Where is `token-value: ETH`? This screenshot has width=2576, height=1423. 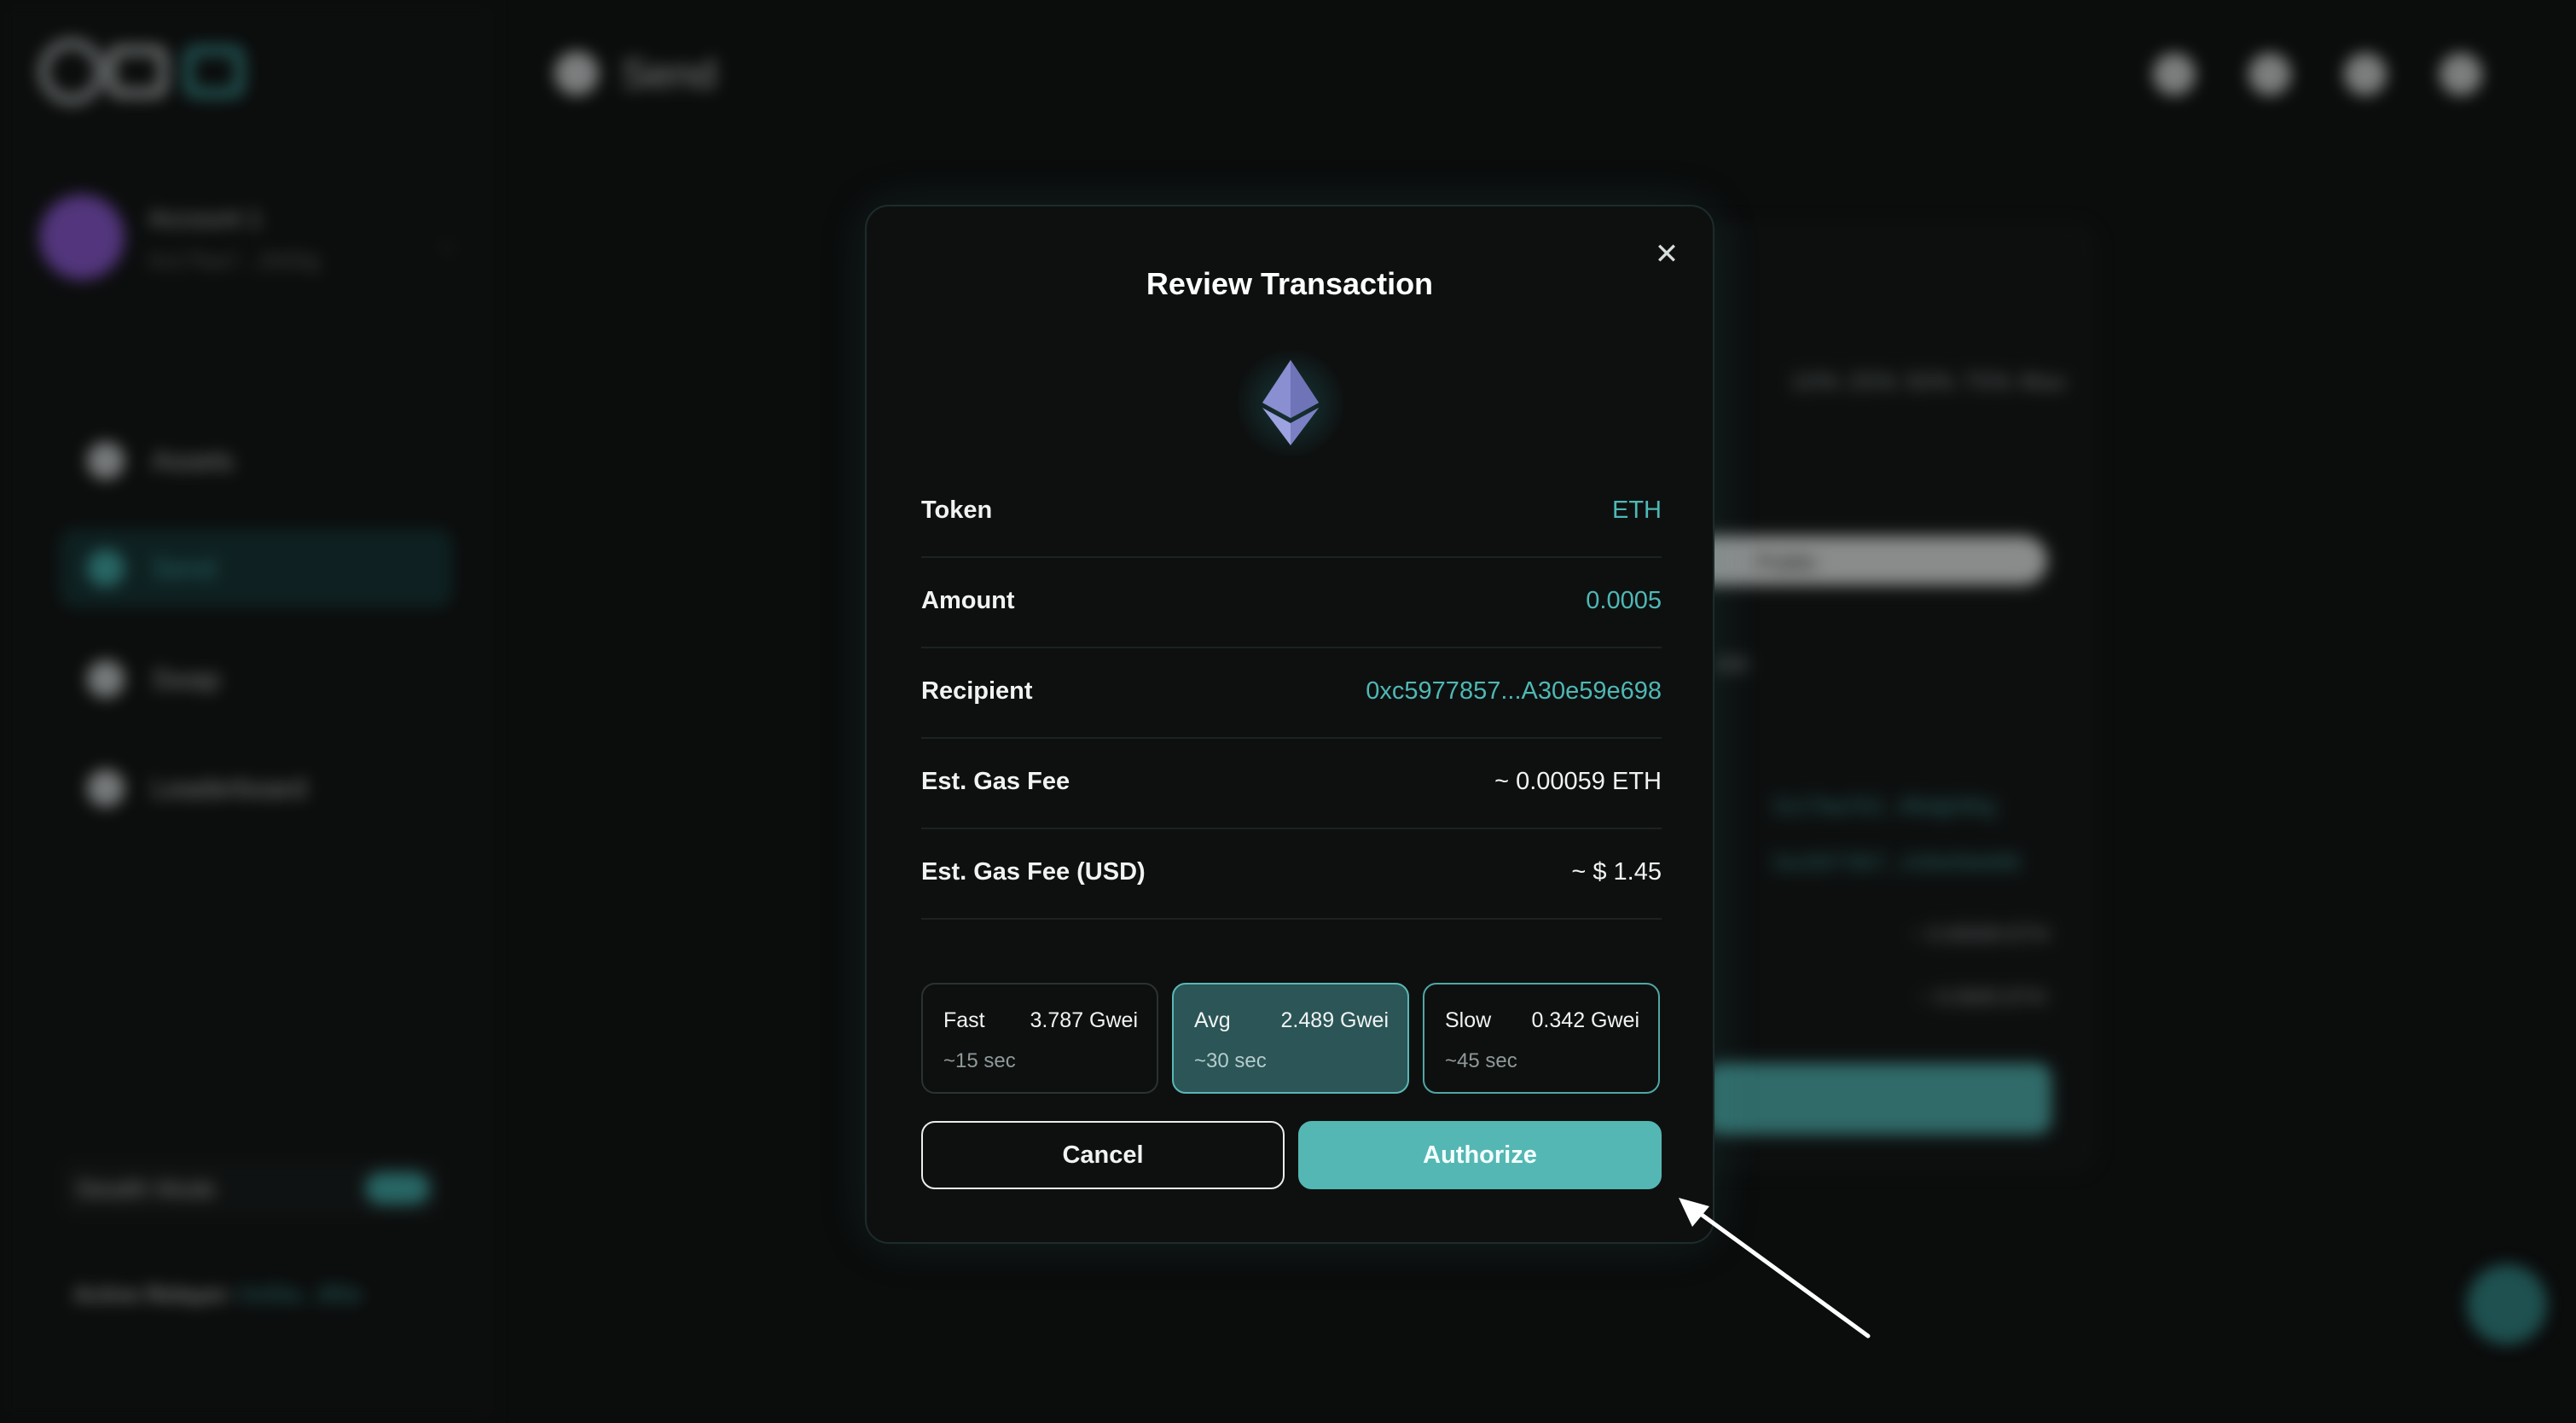
token-value: ETH is located at coordinates (1637, 510).